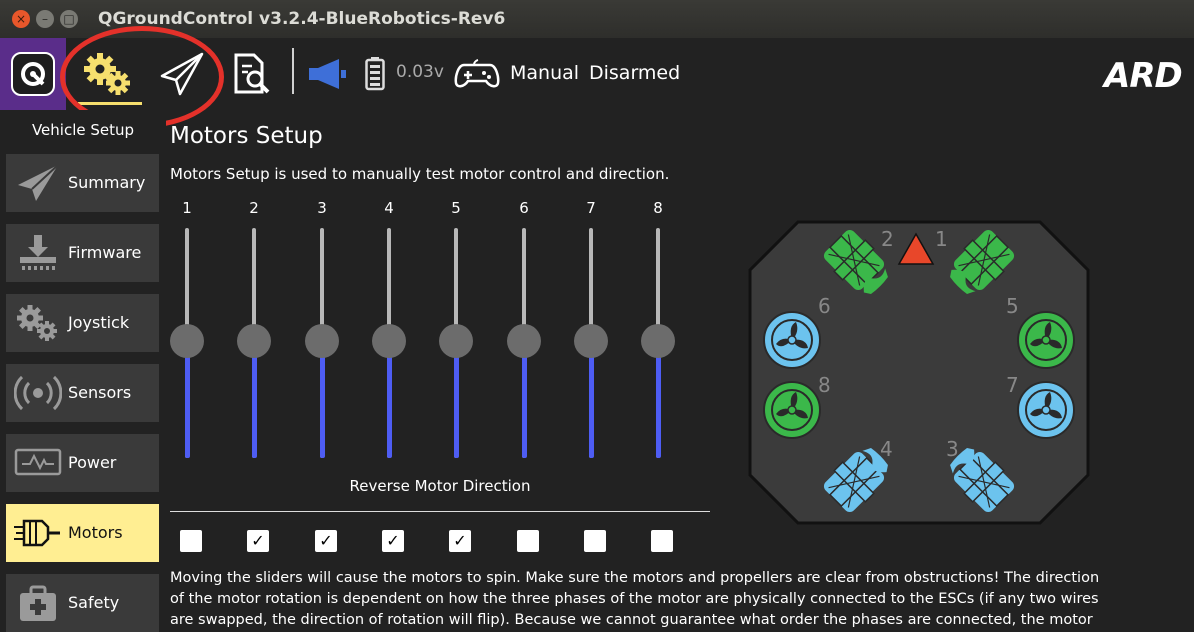  Describe the element at coordinates (941, 239) in the screenshot. I see `motor-label: 1` at that location.